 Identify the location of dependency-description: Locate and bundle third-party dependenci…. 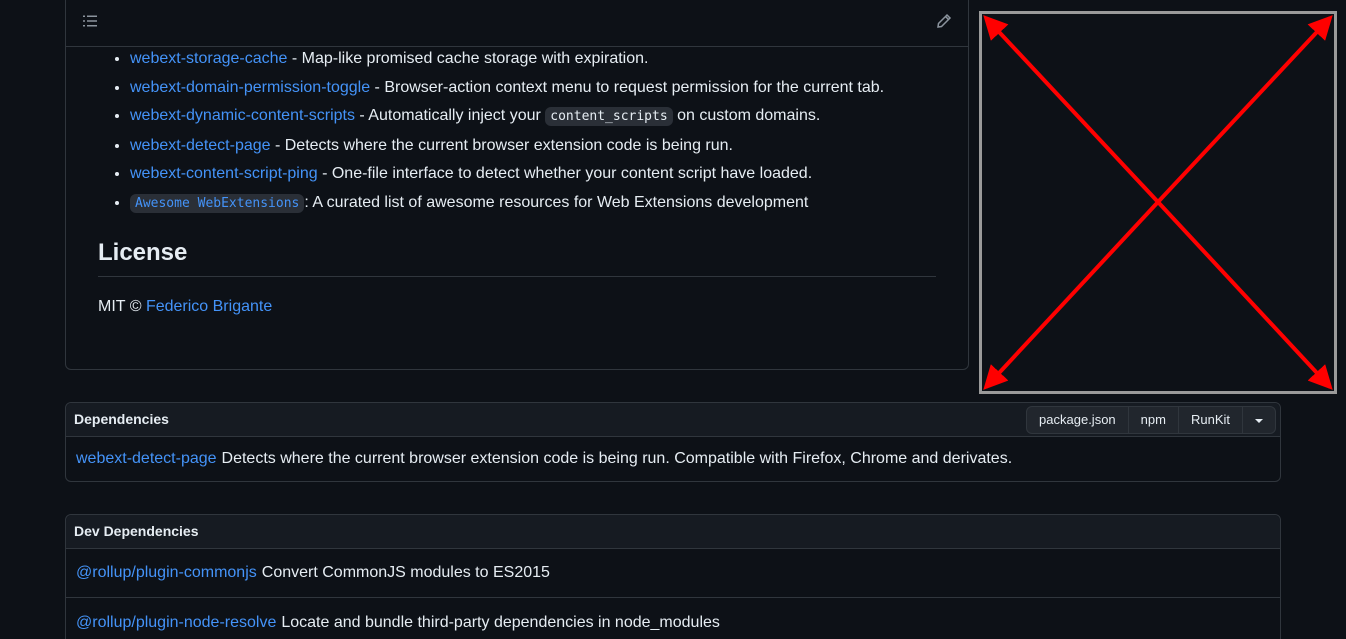
(500, 622).